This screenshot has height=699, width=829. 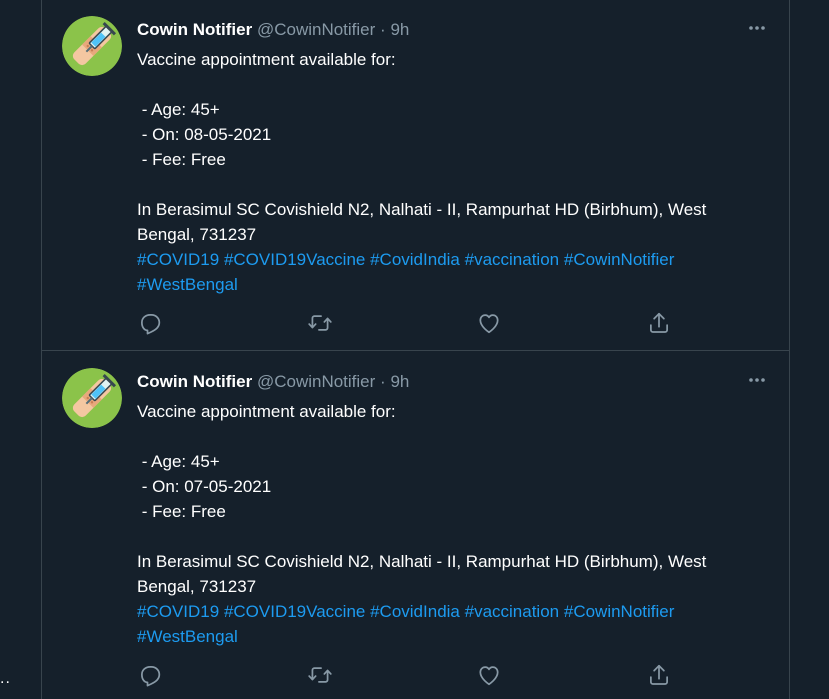 What do you see at coordinates (204, 134) in the screenshot?
I see `tweet-line: - On: 08-05-2021` at bounding box center [204, 134].